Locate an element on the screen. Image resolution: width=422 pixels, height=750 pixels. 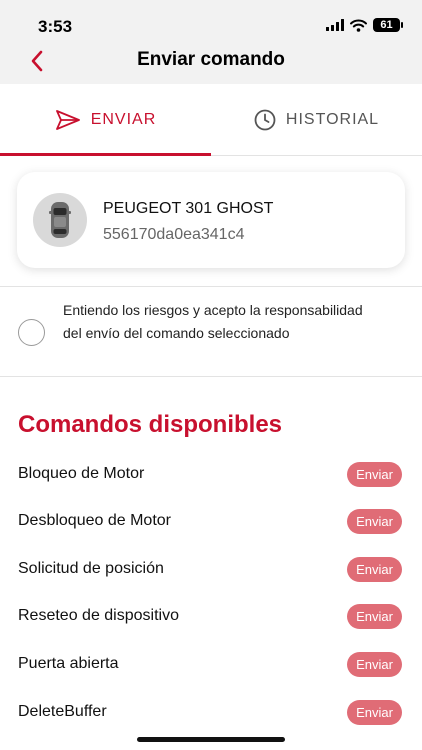
top-bar: 3:53 61 Enviar comando is located at coordinates (211, 42).